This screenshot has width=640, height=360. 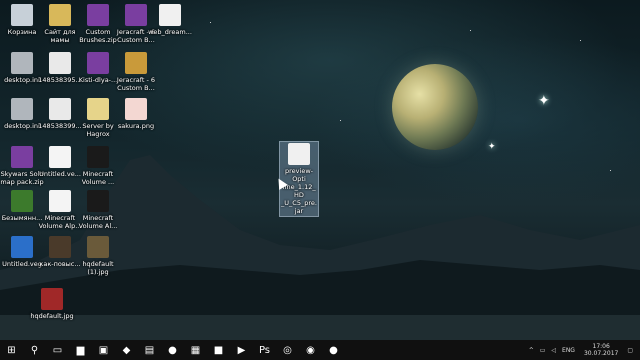 I want to click on desktop-icon: hqdefault.jpg, so click(x=52, y=304).